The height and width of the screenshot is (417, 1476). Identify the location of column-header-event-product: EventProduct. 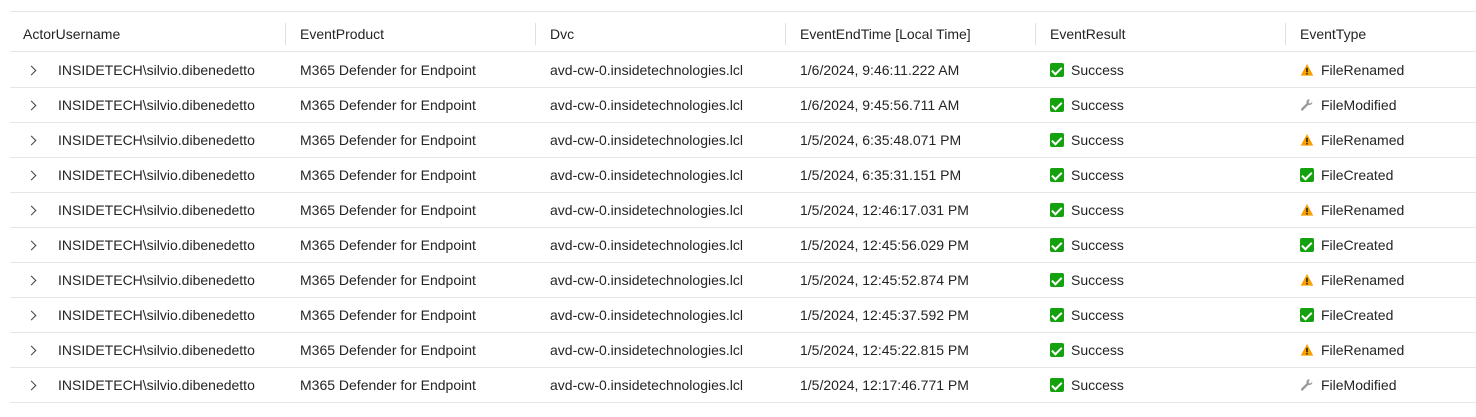
(342, 34).